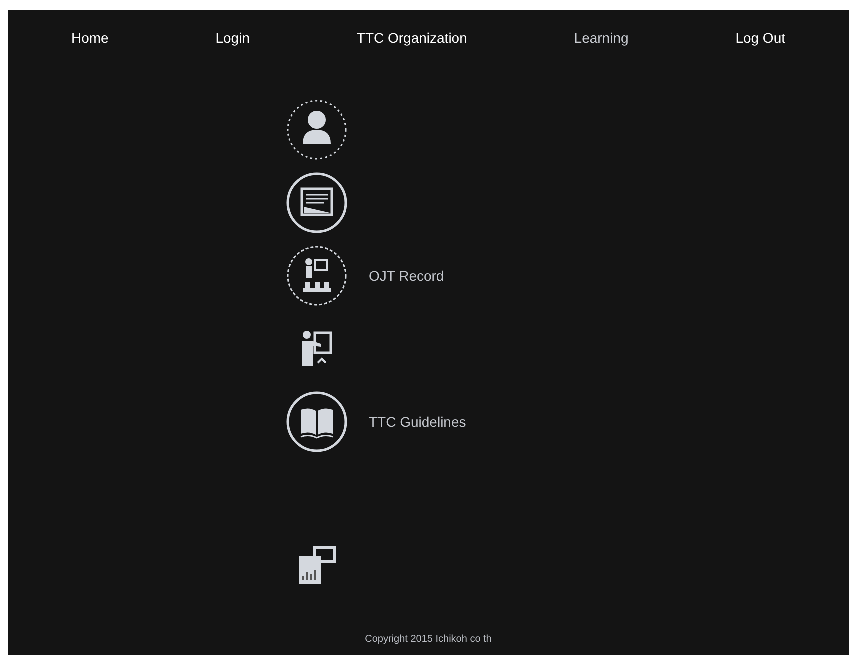 The width and height of the screenshot is (849, 661). Describe the element at coordinates (317, 203) in the screenshot. I see `presentation-icon` at that location.